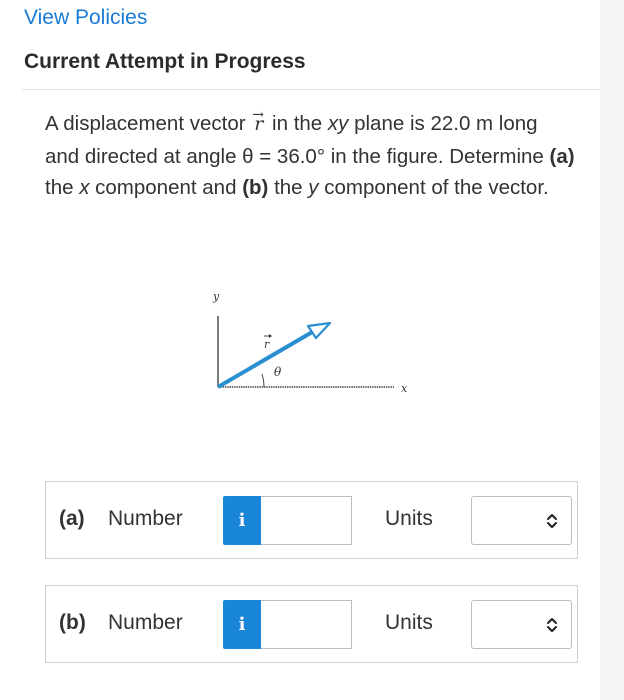 This screenshot has width=624, height=700. Describe the element at coordinates (310, 342) in the screenshot. I see `vector-figure: y x θ r` at that location.